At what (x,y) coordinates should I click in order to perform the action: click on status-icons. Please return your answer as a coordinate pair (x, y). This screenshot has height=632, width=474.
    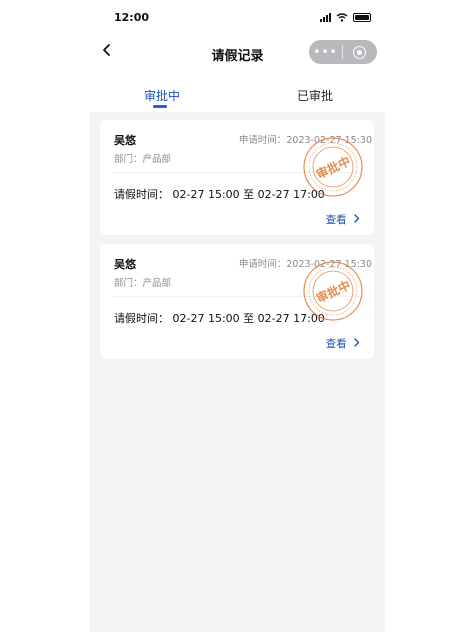
    Looking at the image, I should click on (345, 17).